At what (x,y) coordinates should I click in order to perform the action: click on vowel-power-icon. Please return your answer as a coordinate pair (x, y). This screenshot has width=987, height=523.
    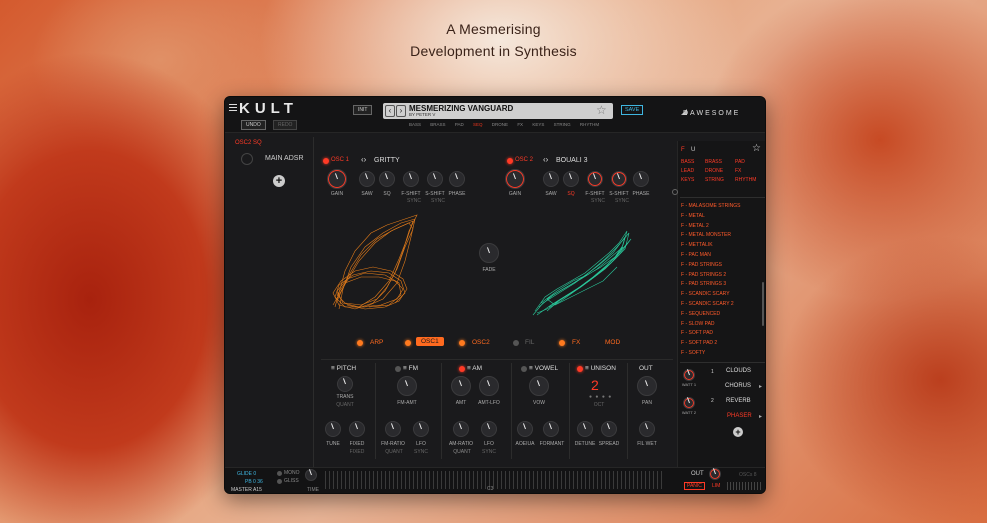
    Looking at the image, I should click on (524, 369).